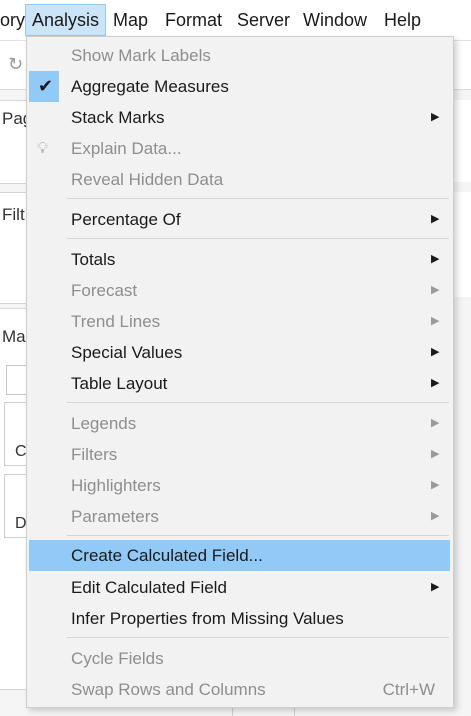 The width and height of the screenshot is (471, 716). I want to click on menu-item-forecast: Forecast ▶, so click(240, 290).